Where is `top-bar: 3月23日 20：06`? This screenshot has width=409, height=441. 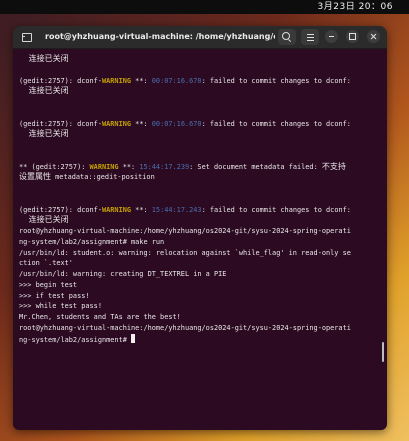
top-bar: 3月23日 20：06 is located at coordinates (204, 7).